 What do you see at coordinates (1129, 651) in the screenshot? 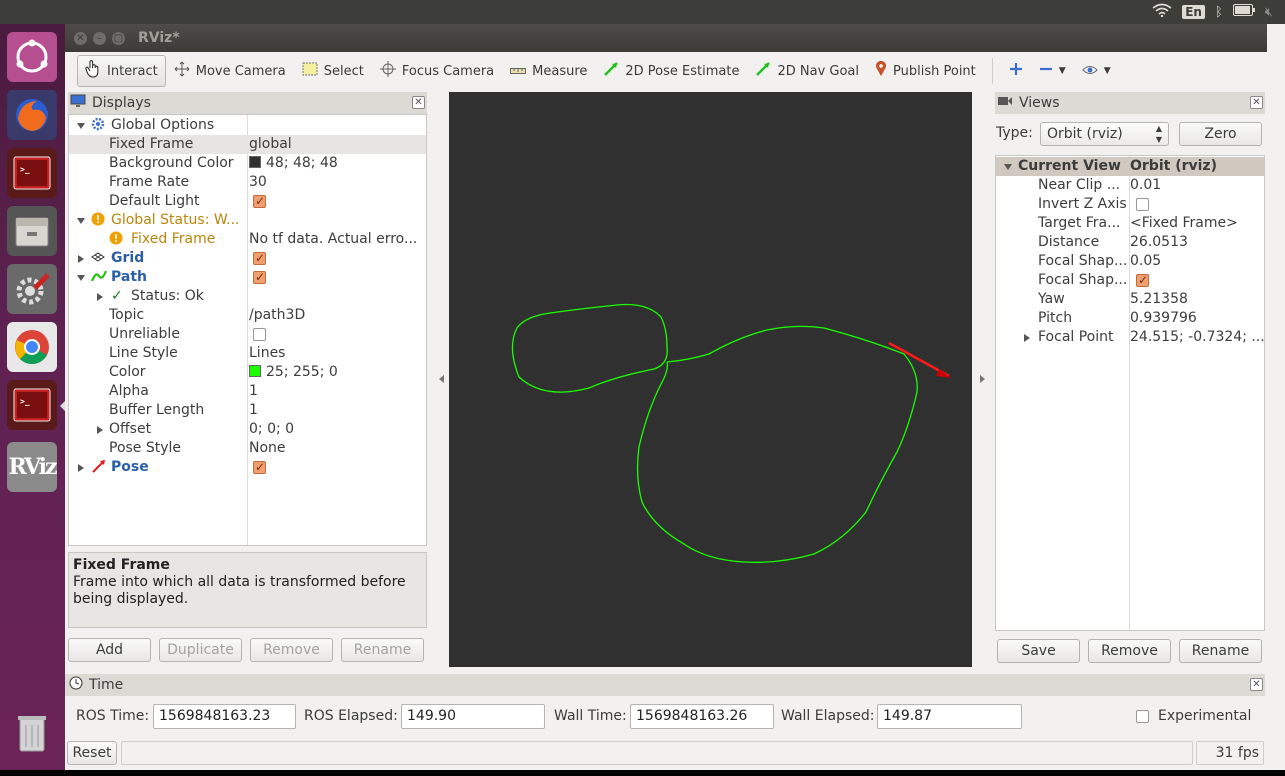
I see `remove-view-button: Remove` at bounding box center [1129, 651].